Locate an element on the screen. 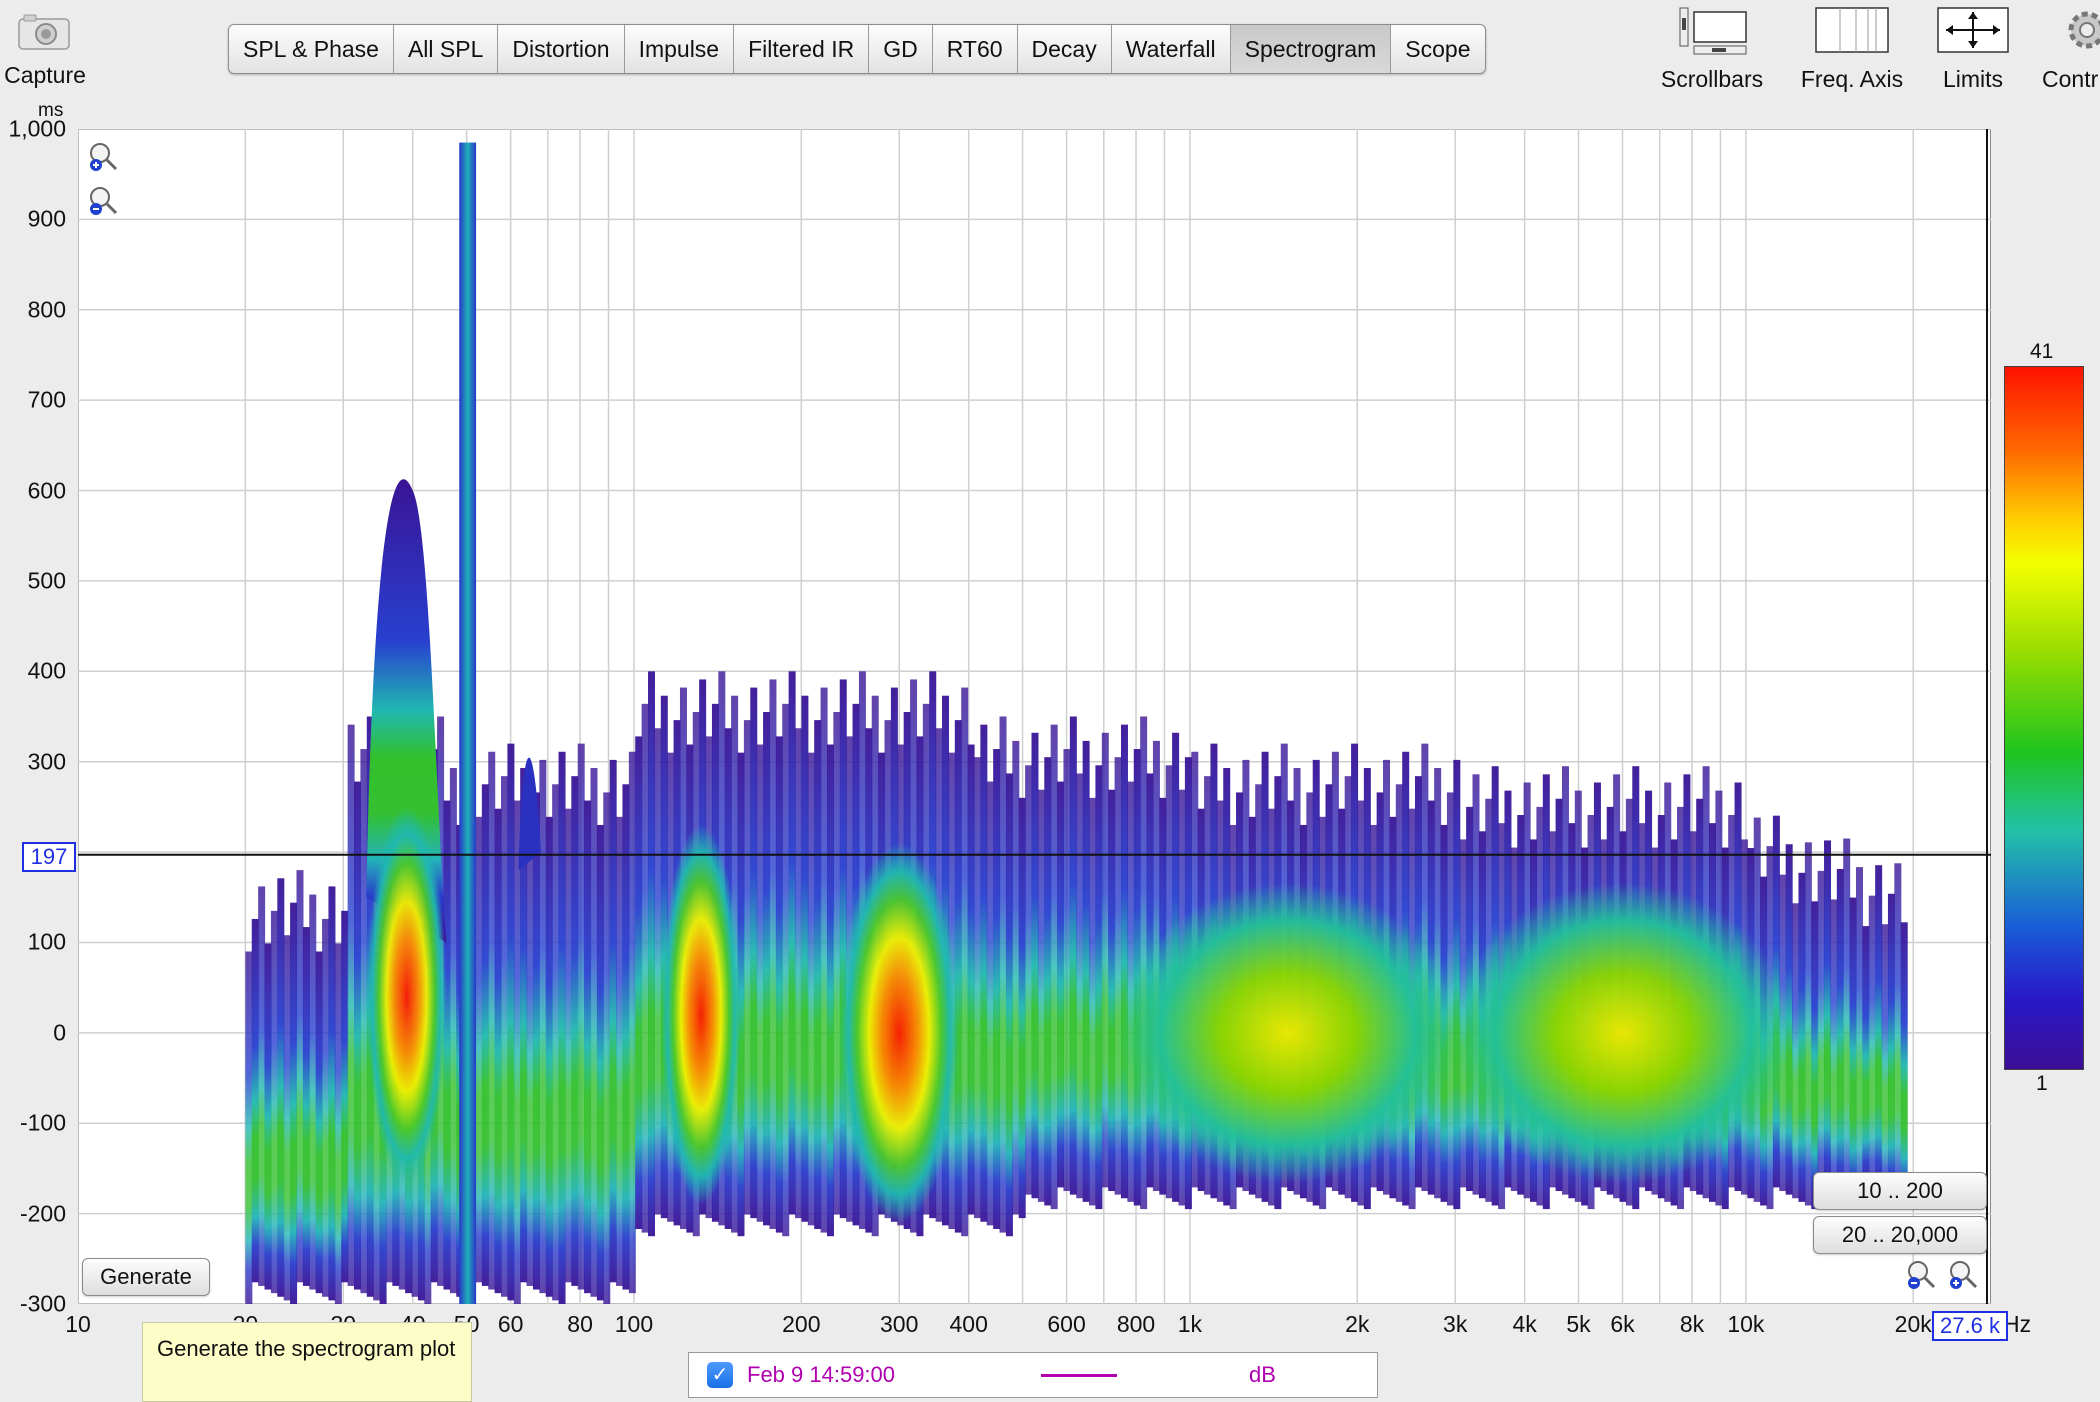 This screenshot has height=1402, width=2100. tab-spl-phase: SPL & Phase is located at coordinates (311, 49).